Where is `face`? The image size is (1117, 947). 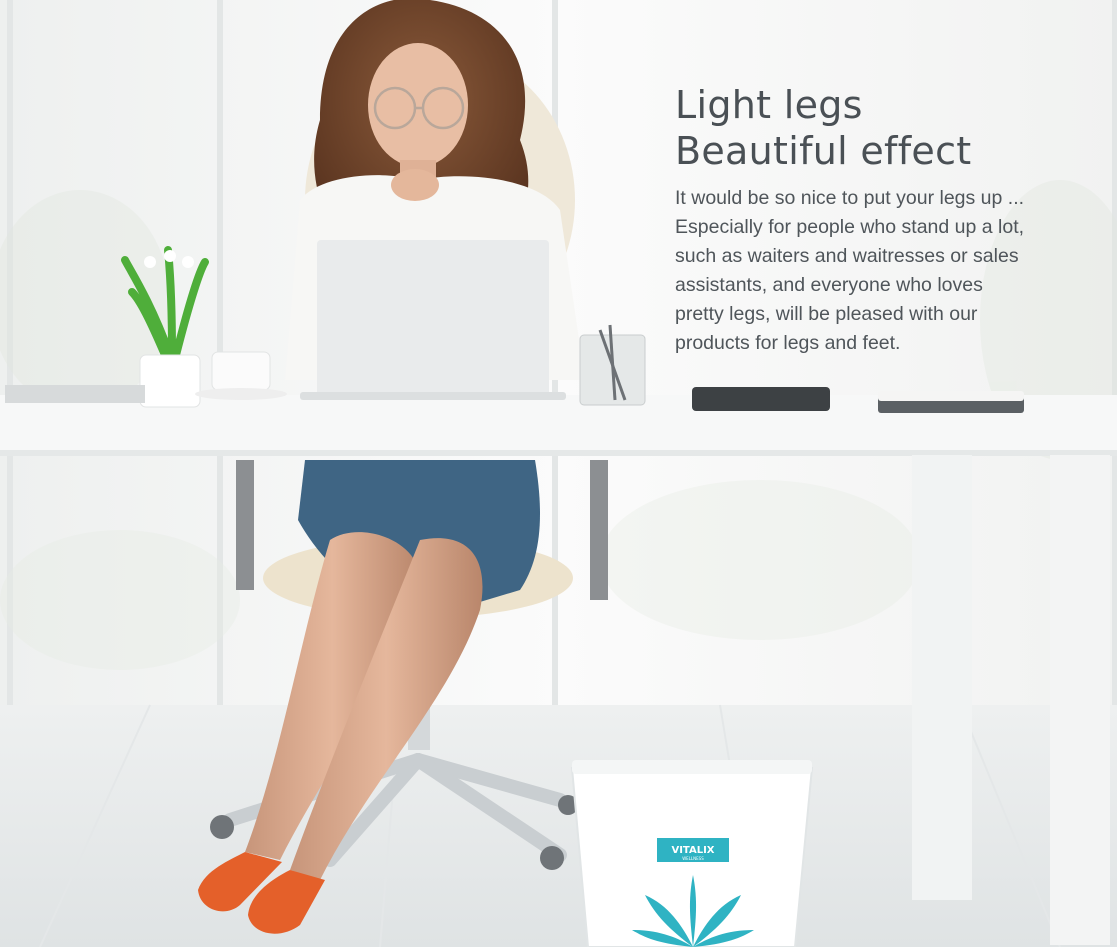 face is located at coordinates (418, 105).